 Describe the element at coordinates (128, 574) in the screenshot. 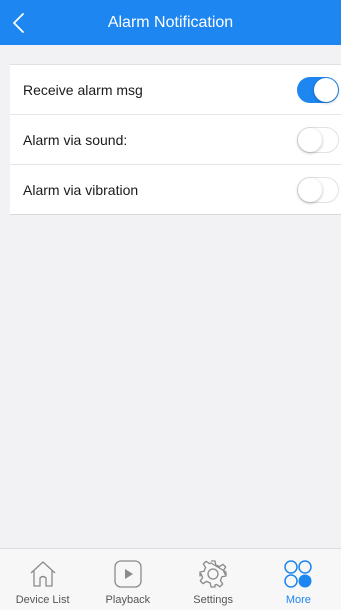

I see `play-icon` at that location.